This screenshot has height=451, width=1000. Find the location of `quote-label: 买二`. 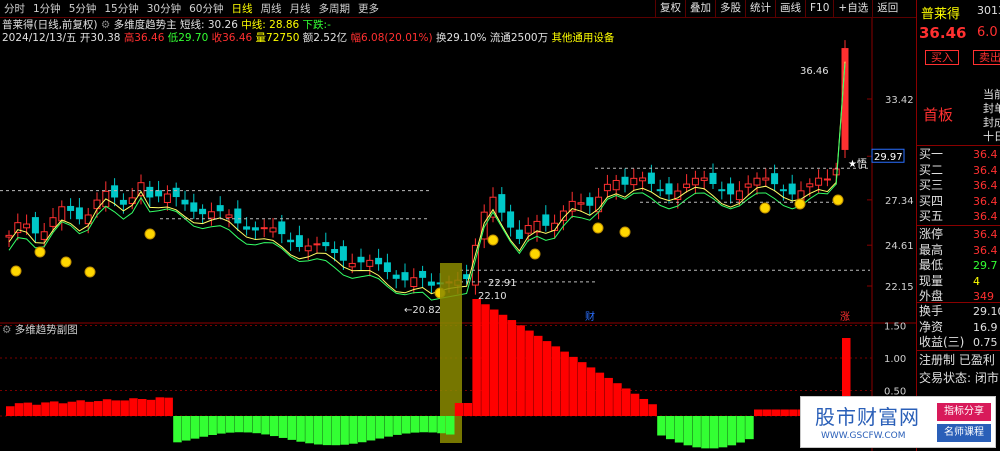

quote-label: 买二 is located at coordinates (931, 169).